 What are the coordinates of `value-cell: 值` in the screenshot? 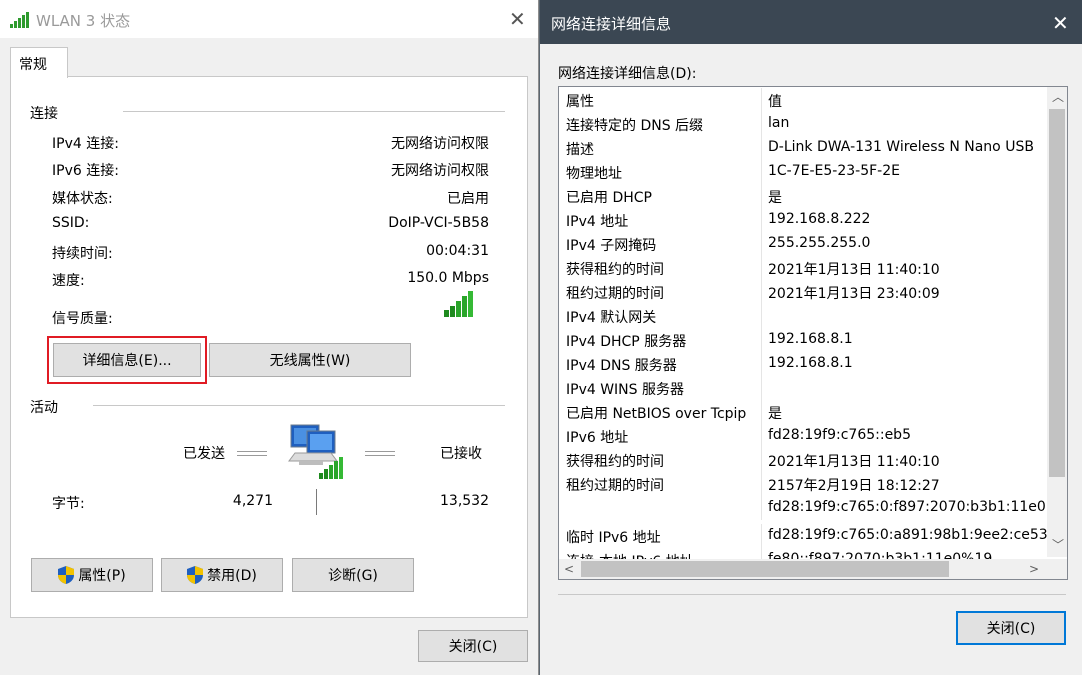 It's located at (775, 102).